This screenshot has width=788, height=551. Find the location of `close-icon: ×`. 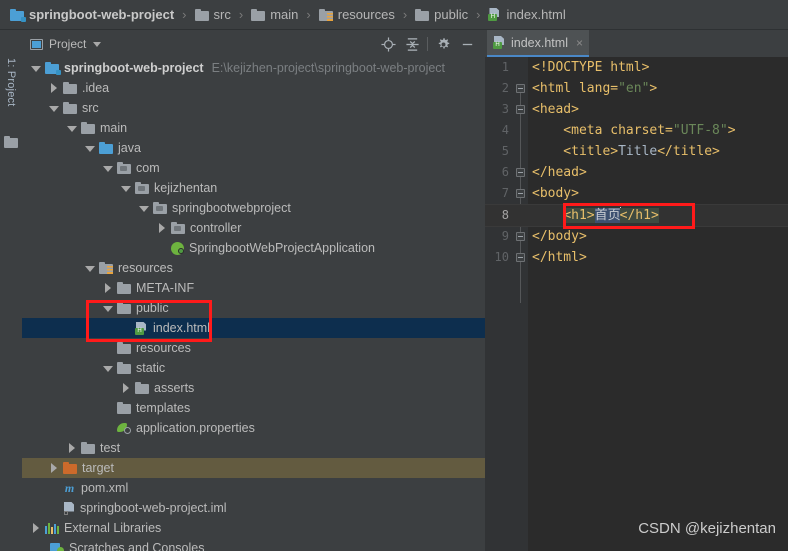

close-icon: × is located at coordinates (579, 43).